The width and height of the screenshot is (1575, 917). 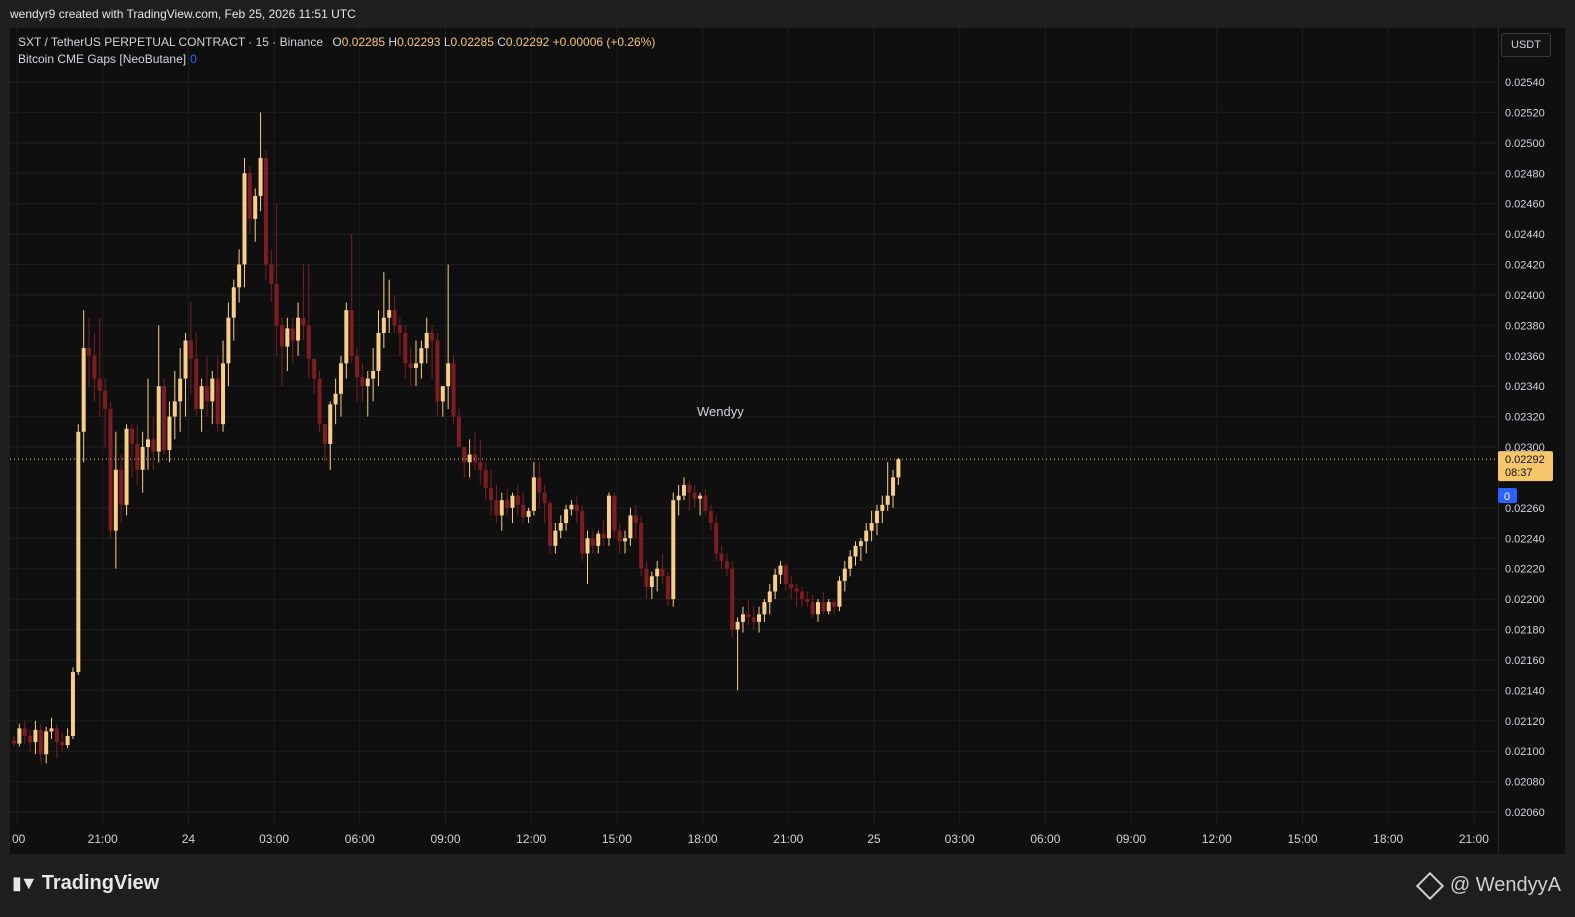 I want to click on price-tick-label: 0.02400, so click(x=1525, y=296).